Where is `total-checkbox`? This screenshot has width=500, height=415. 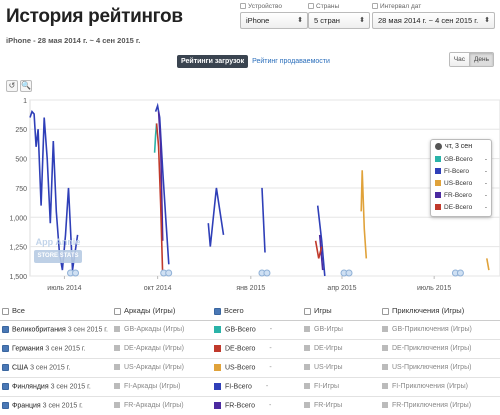
total-checkbox is located at coordinates (217, 311).